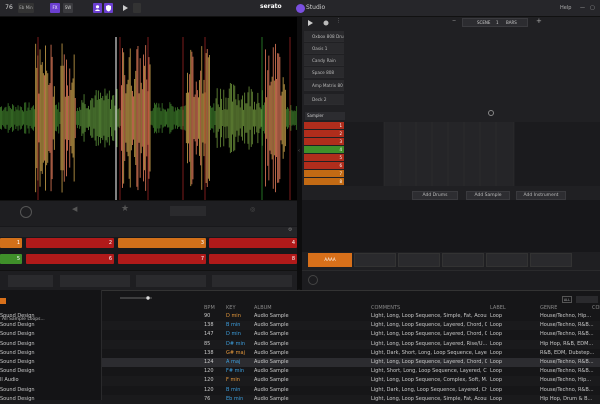  What do you see at coordinates (324, 72) in the screenshot?
I see `instrument-menu-item: Space 808` at bounding box center [324, 72].